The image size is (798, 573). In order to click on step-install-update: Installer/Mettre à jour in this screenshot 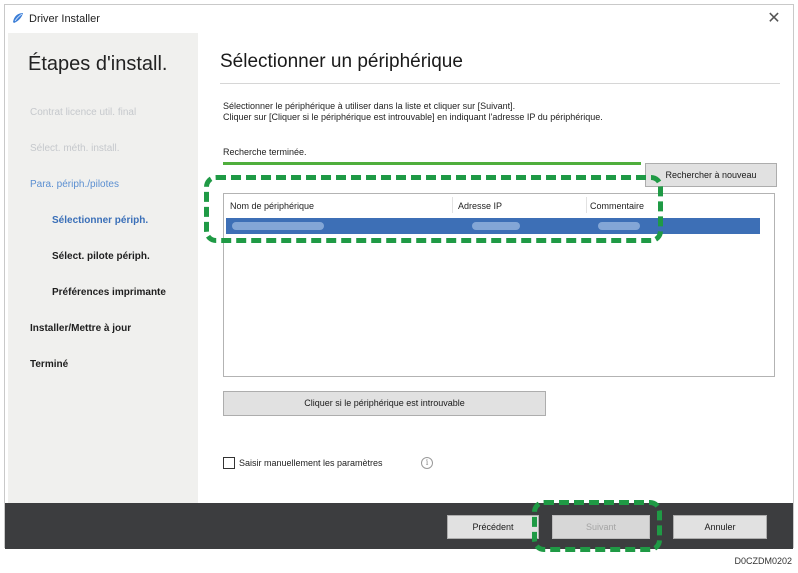, I will do `click(81, 328)`.